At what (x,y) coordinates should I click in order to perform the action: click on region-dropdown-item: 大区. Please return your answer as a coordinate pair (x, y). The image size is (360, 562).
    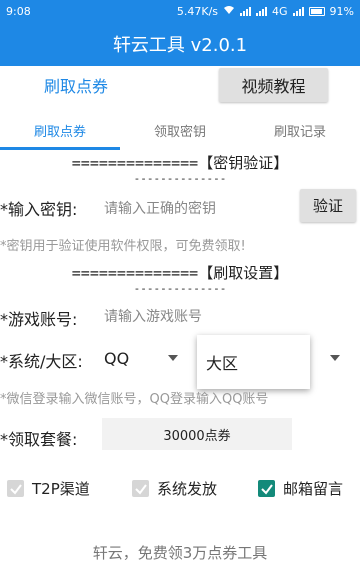
    Looking at the image, I should click on (253, 362).